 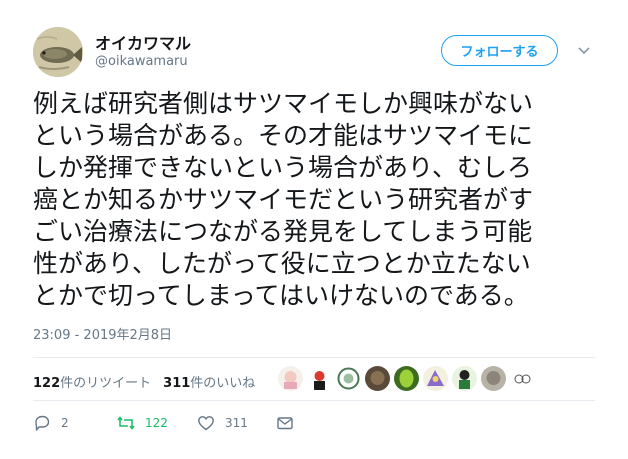 I want to click on retweets-stat: 122件のリツイート, so click(x=92, y=381).